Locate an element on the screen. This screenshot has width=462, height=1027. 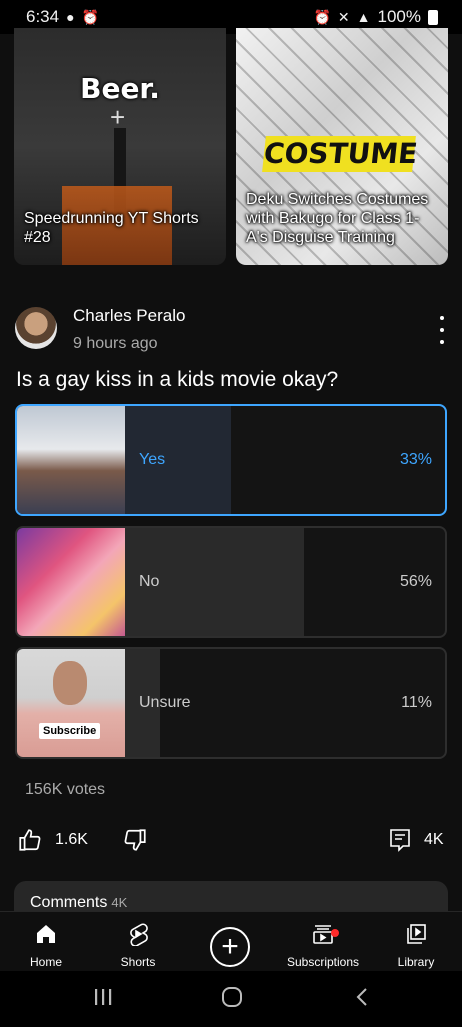
poll-option-unsure: Subscribe Unsure 11% is located at coordinates (231, 703).